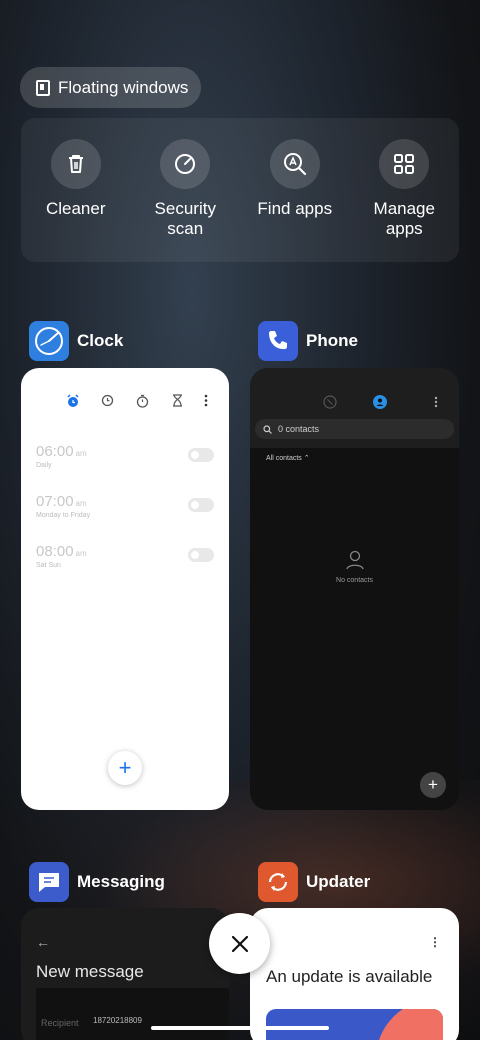 This screenshot has width=480, height=1040. Describe the element at coordinates (123, 87) in the screenshot. I see `floating-windows-label: Floating windows` at that location.